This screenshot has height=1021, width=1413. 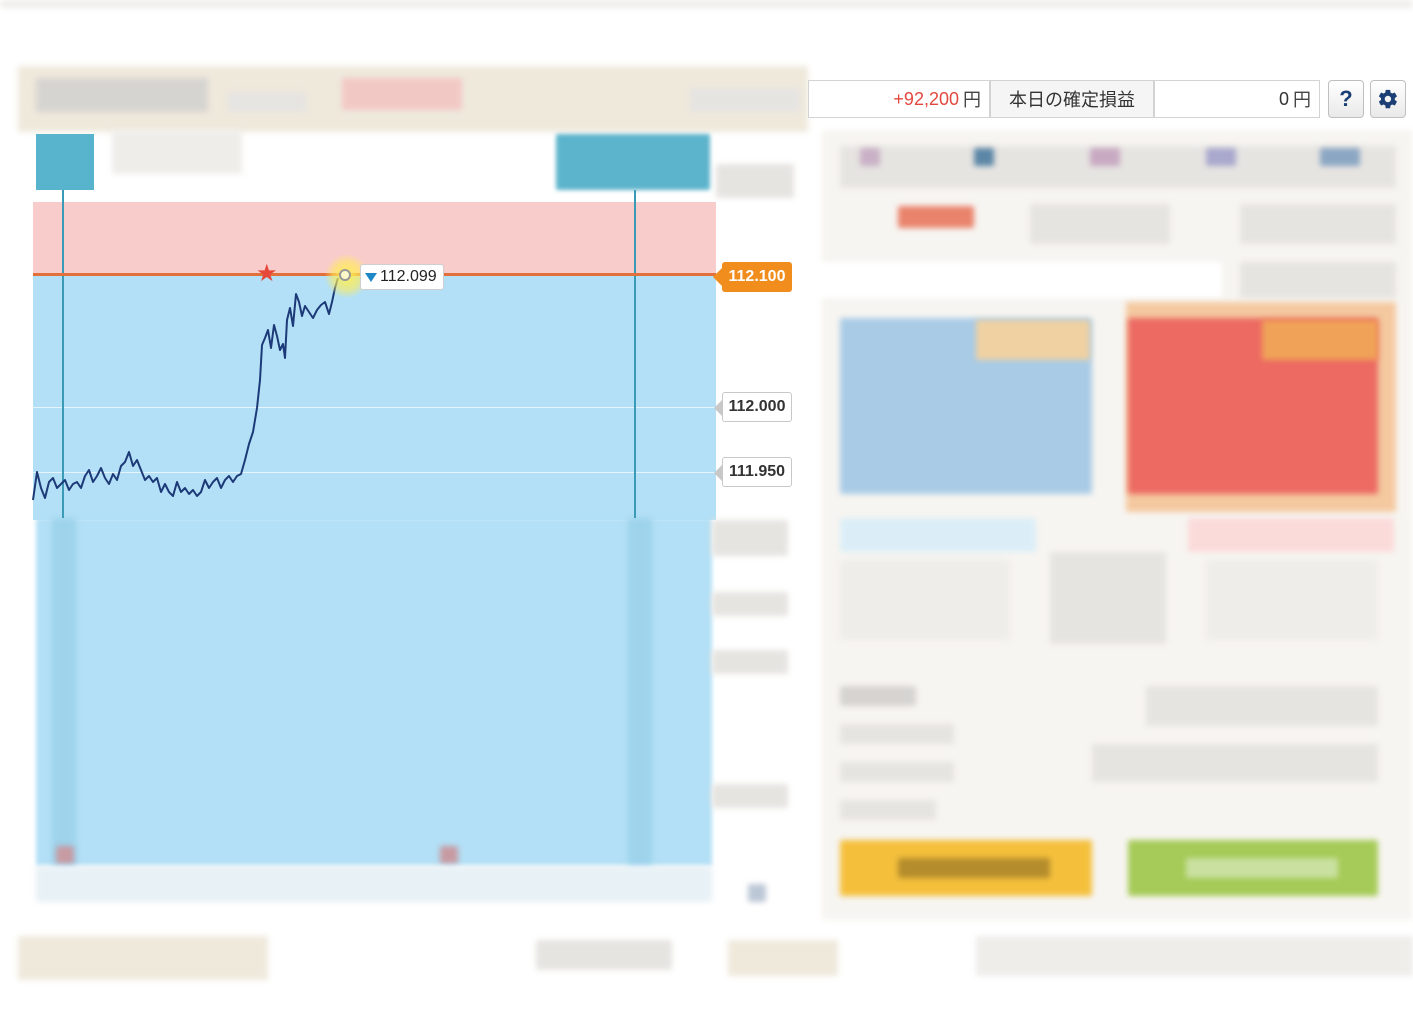 I want to click on amount-right, so click(x=1292, y=600).